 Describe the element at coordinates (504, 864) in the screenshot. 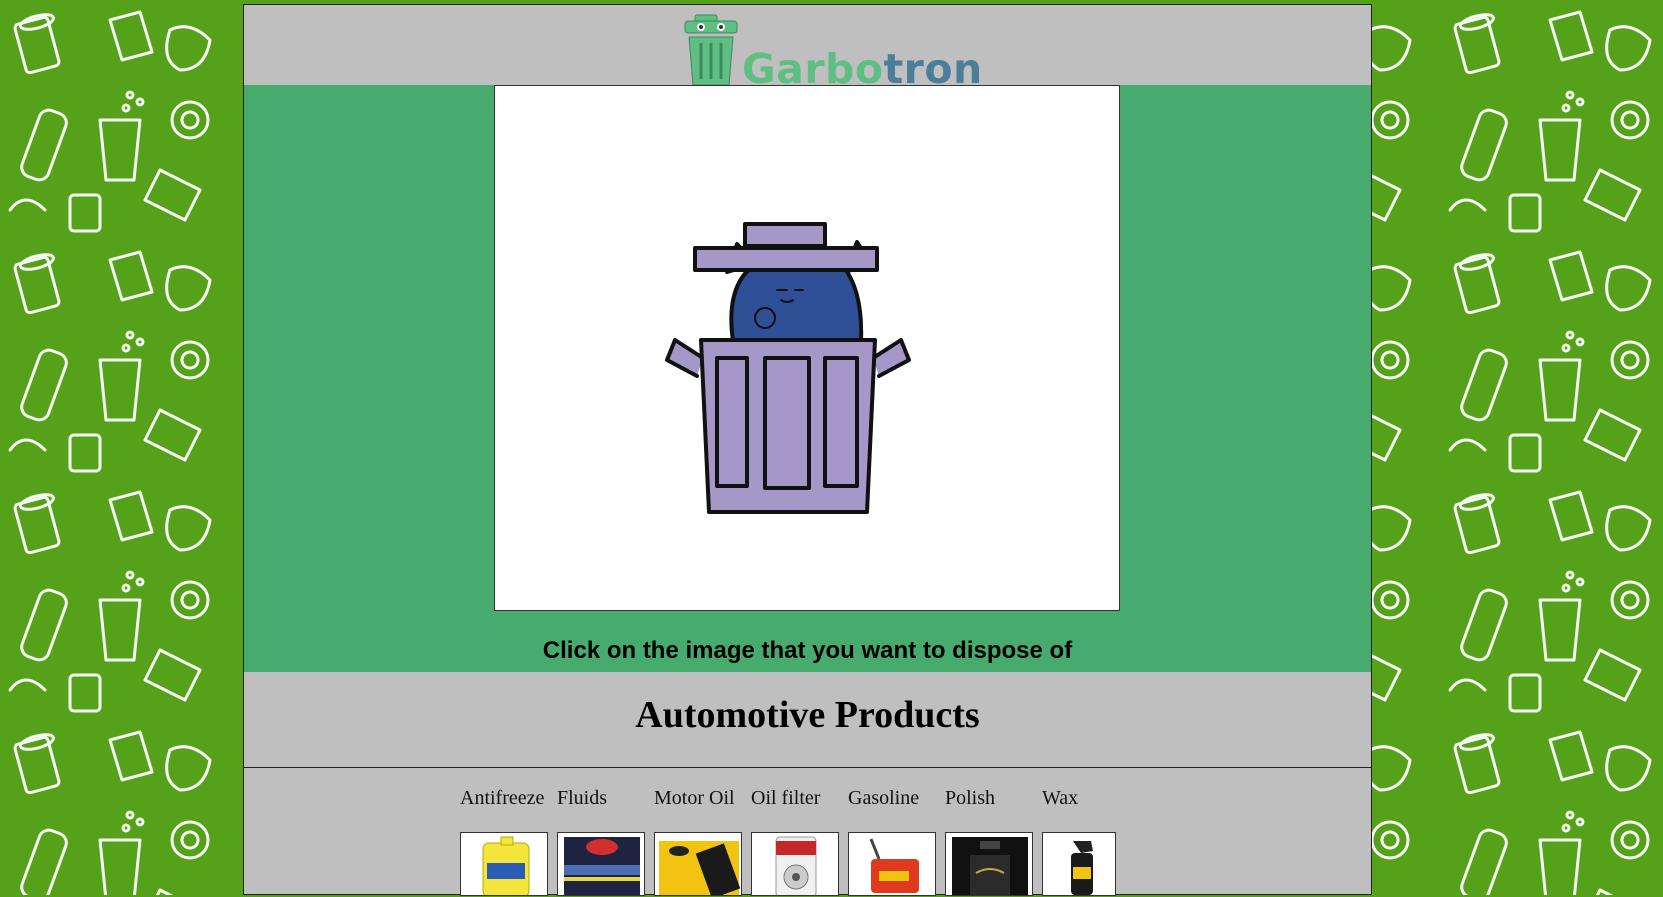

I see `antifreeze-jug-icon` at that location.